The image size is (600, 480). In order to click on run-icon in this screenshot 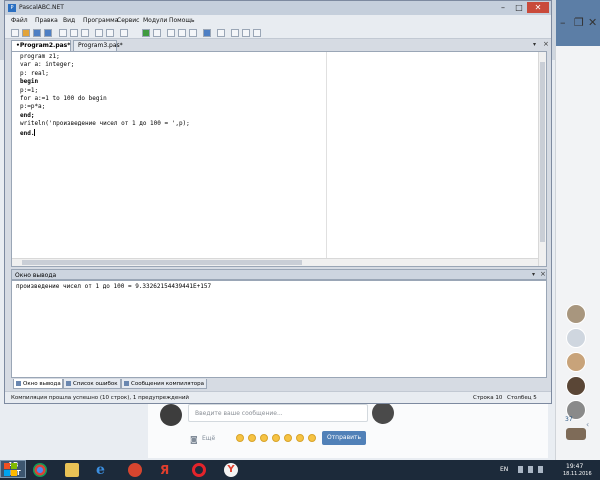, I will do `click(146, 33)`.